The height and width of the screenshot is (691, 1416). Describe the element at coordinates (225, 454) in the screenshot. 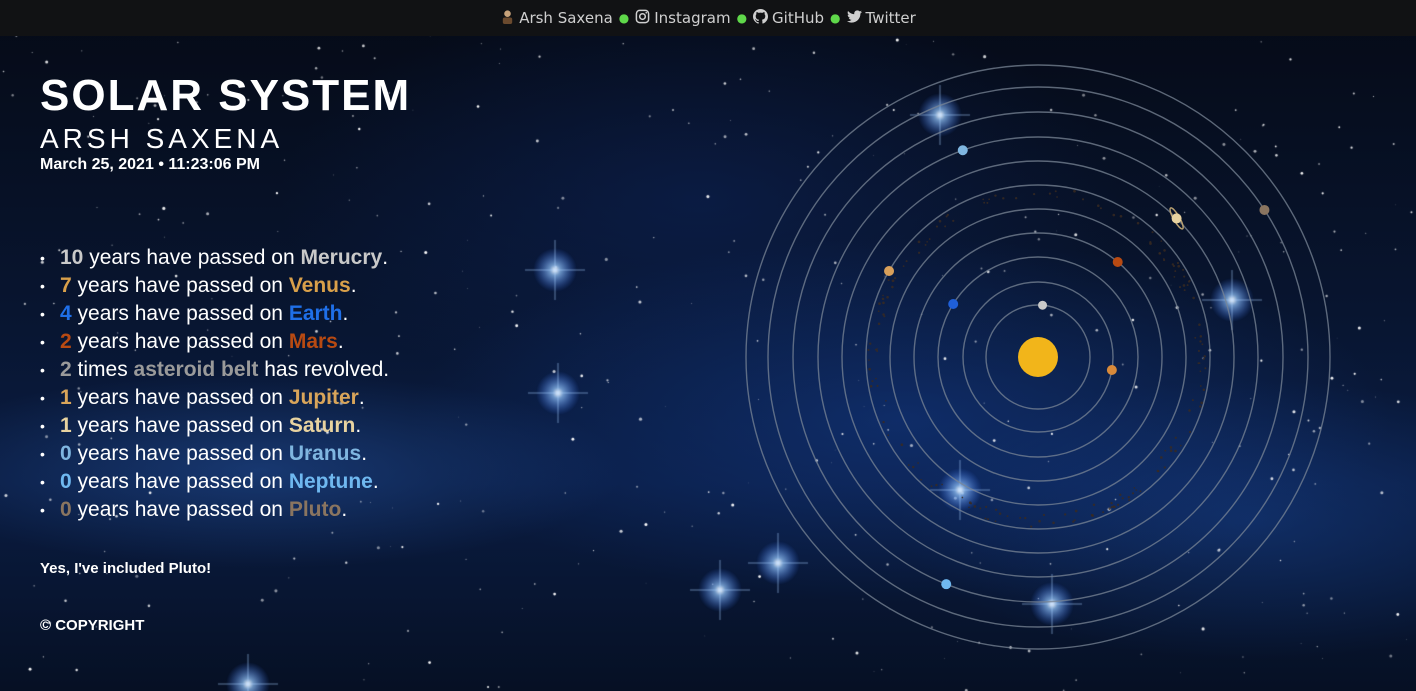

I see `list-item: 0 years have passed on Uranus.` at that location.